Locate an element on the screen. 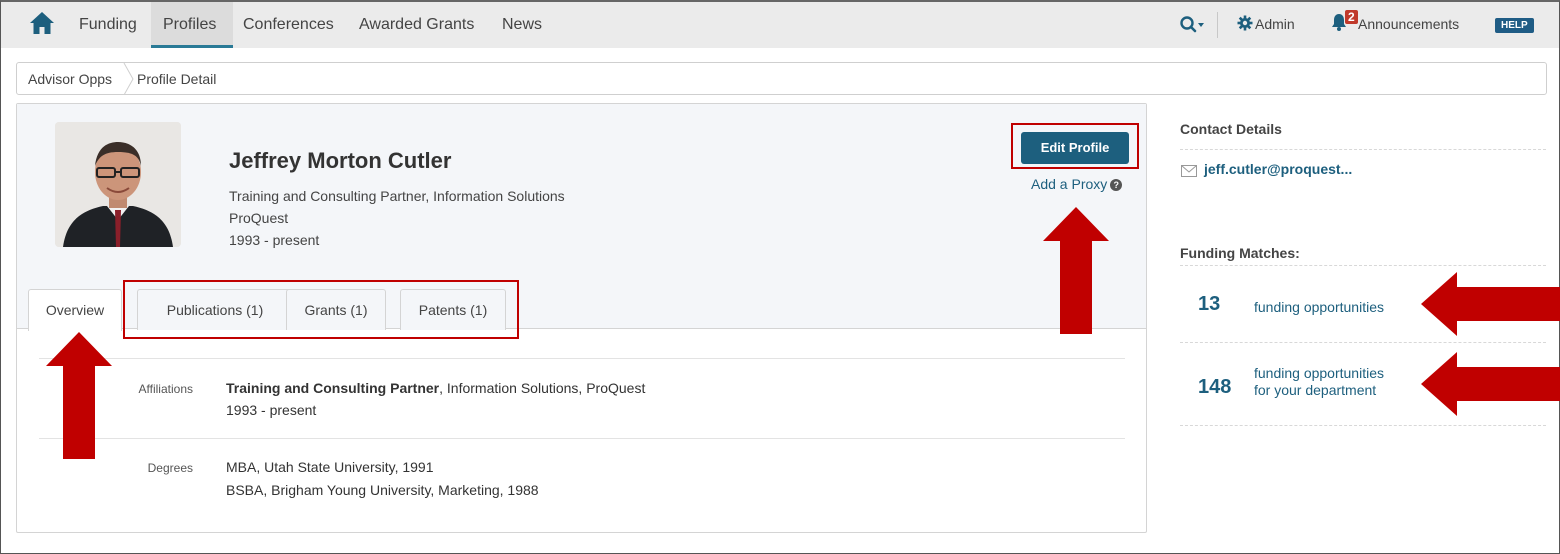 This screenshot has height=554, width=1560. funding-matches-heading: Funding Matches: is located at coordinates (1240, 253).